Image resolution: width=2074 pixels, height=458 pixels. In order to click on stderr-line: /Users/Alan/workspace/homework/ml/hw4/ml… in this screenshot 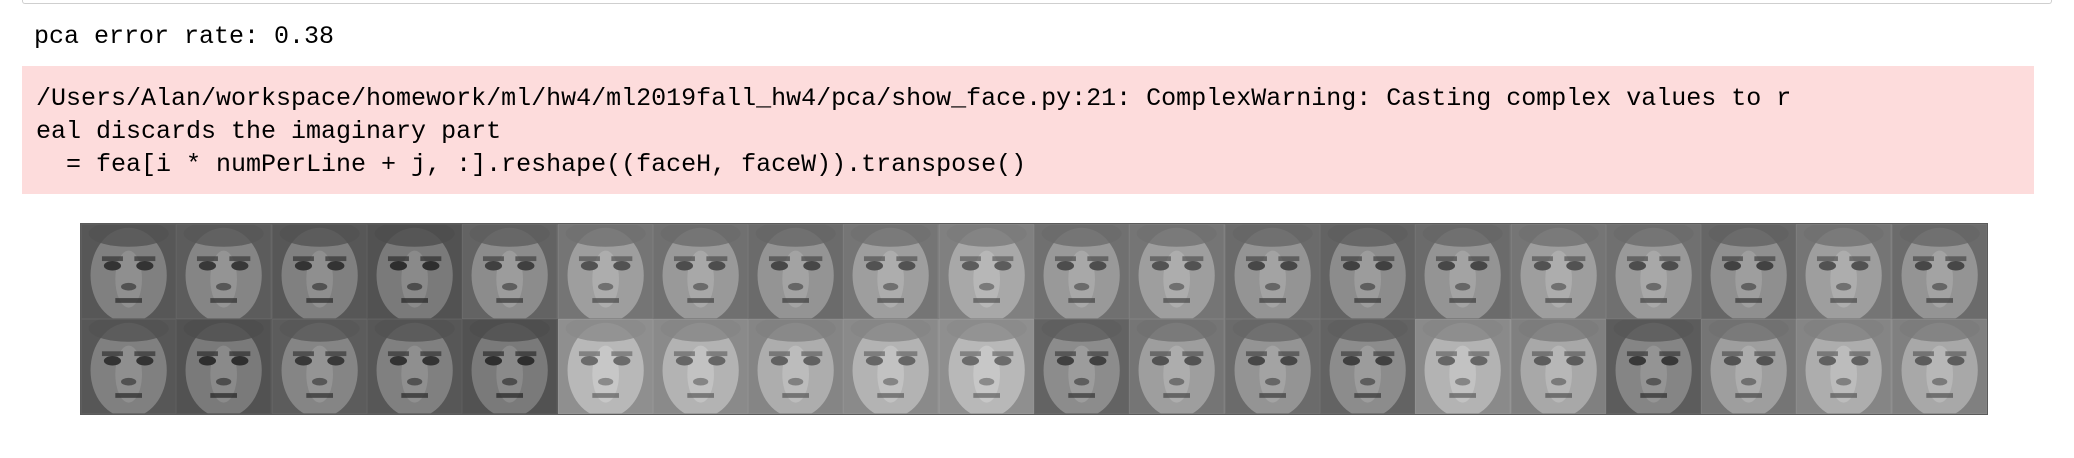, I will do `click(914, 98)`.